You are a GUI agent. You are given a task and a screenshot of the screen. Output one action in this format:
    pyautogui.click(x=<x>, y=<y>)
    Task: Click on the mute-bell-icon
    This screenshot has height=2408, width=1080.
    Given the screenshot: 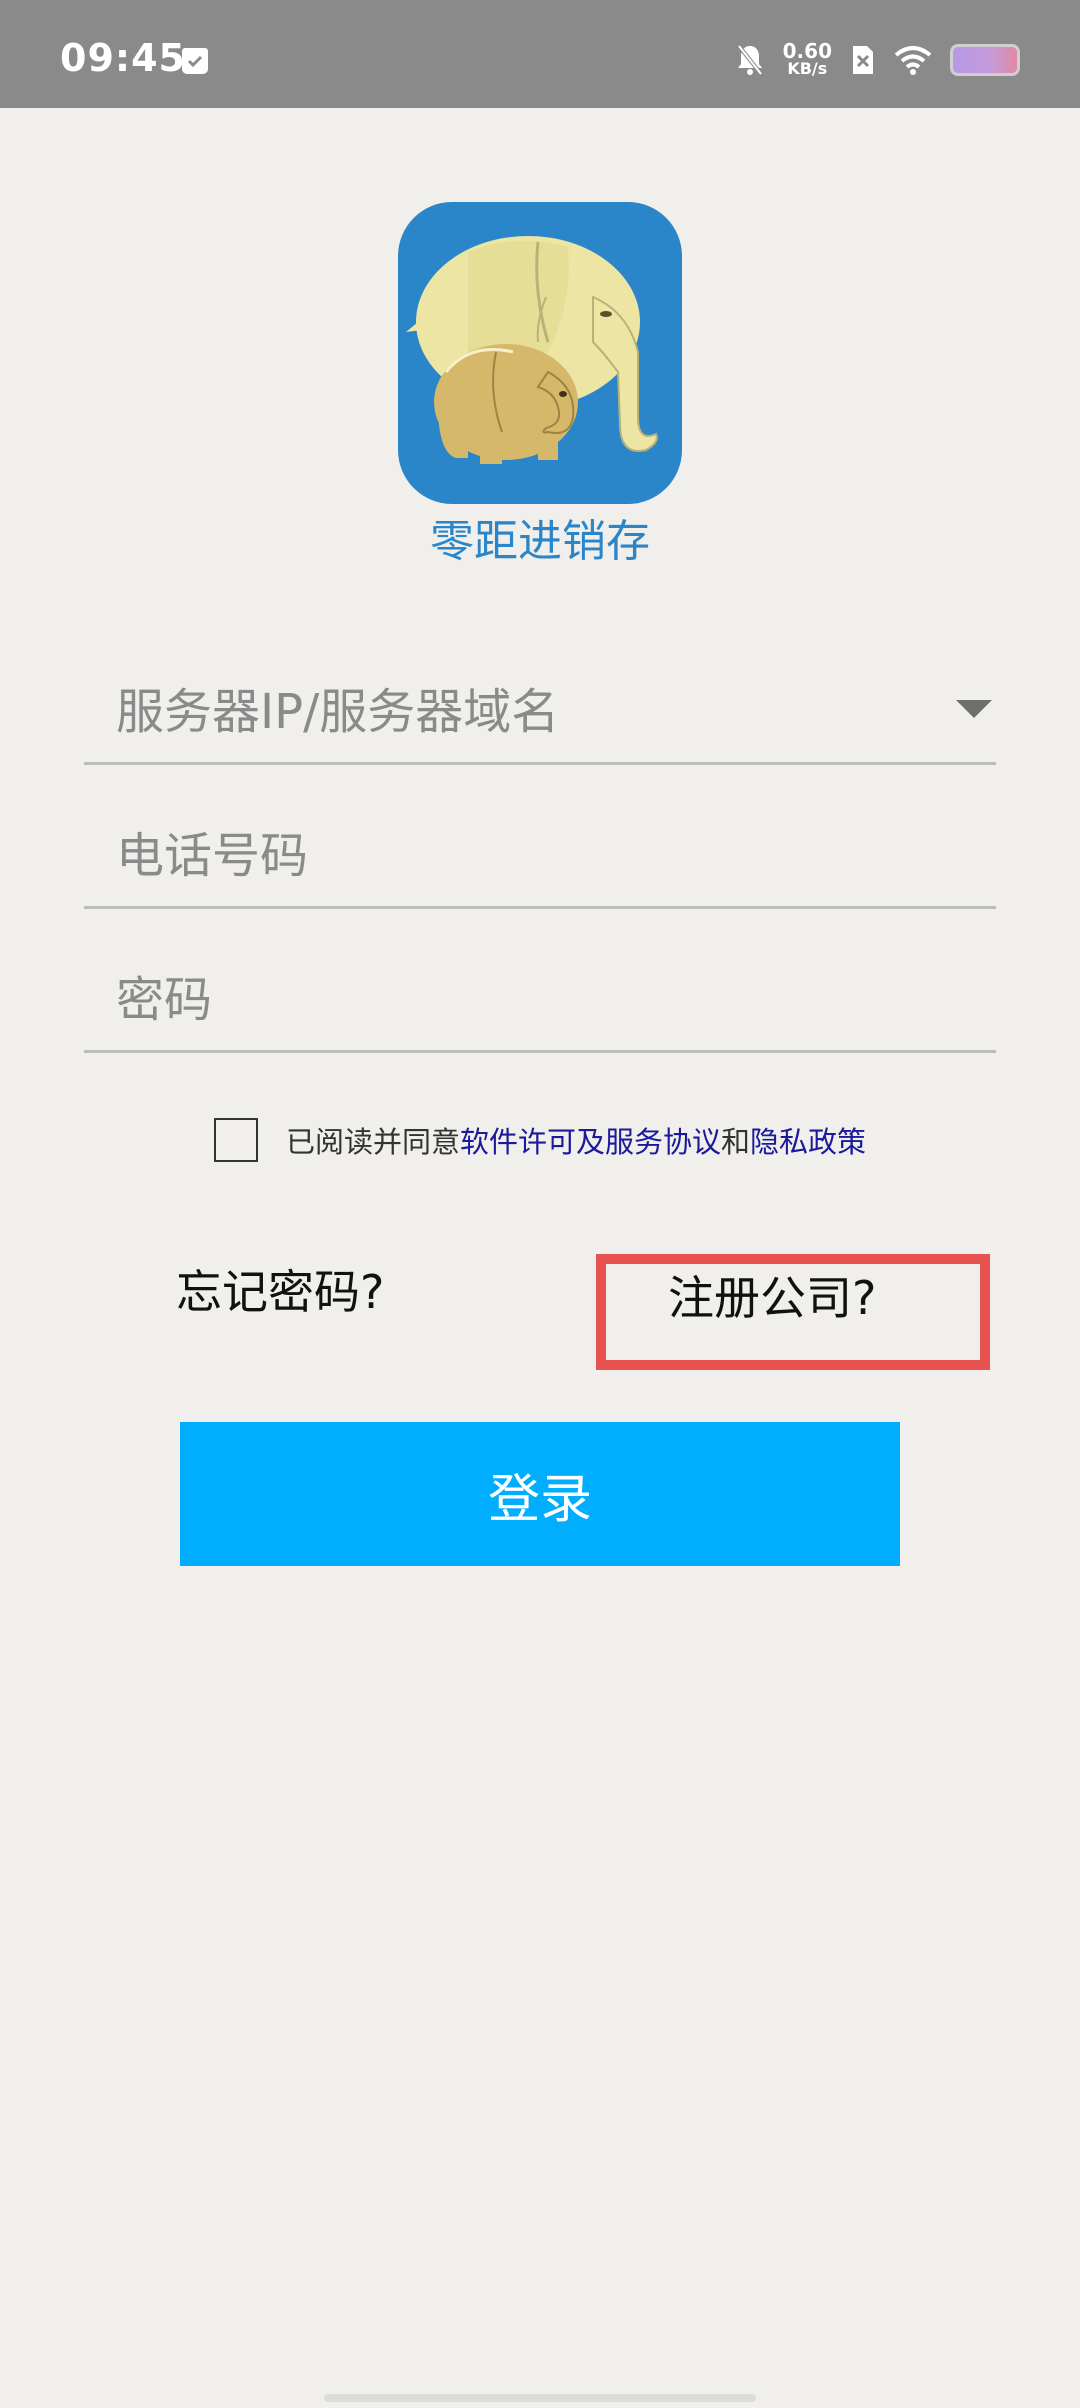 What is the action you would take?
    pyautogui.click(x=750, y=60)
    